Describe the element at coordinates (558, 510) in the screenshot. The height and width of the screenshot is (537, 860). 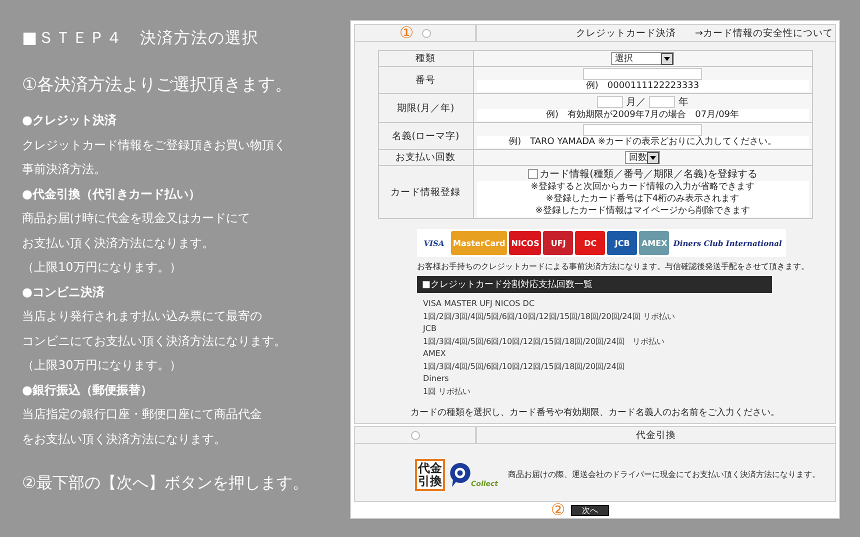
I see `step-marker: ②` at that location.